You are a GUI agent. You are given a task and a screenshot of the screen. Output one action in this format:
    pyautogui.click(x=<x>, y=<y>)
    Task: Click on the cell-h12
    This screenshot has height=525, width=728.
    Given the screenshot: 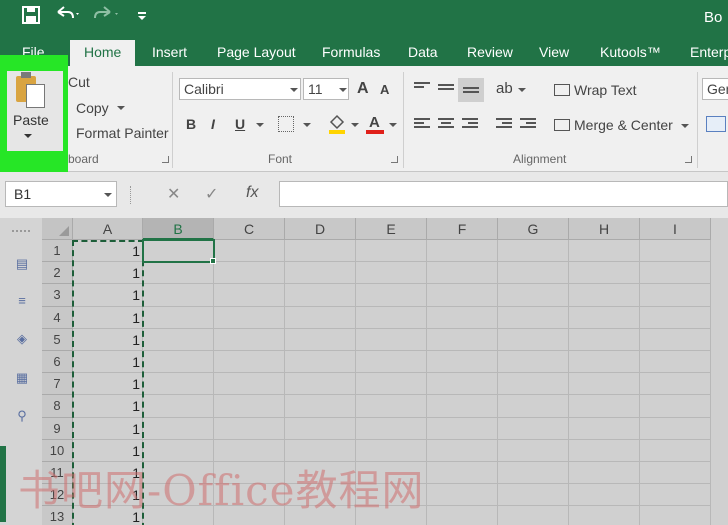 What is the action you would take?
    pyautogui.click(x=604, y=495)
    